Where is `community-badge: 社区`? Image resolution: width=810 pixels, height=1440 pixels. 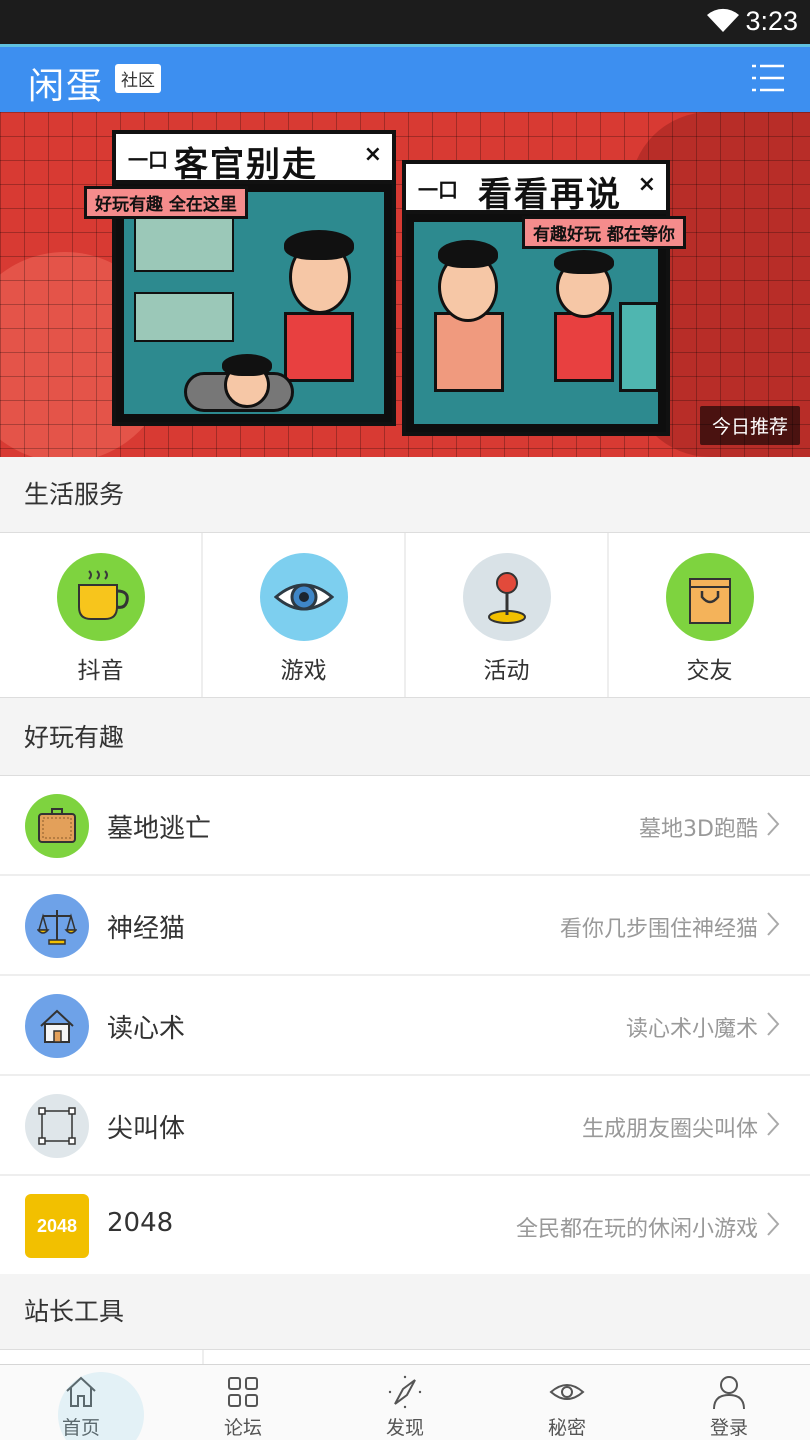 community-badge: 社区 is located at coordinates (138, 78).